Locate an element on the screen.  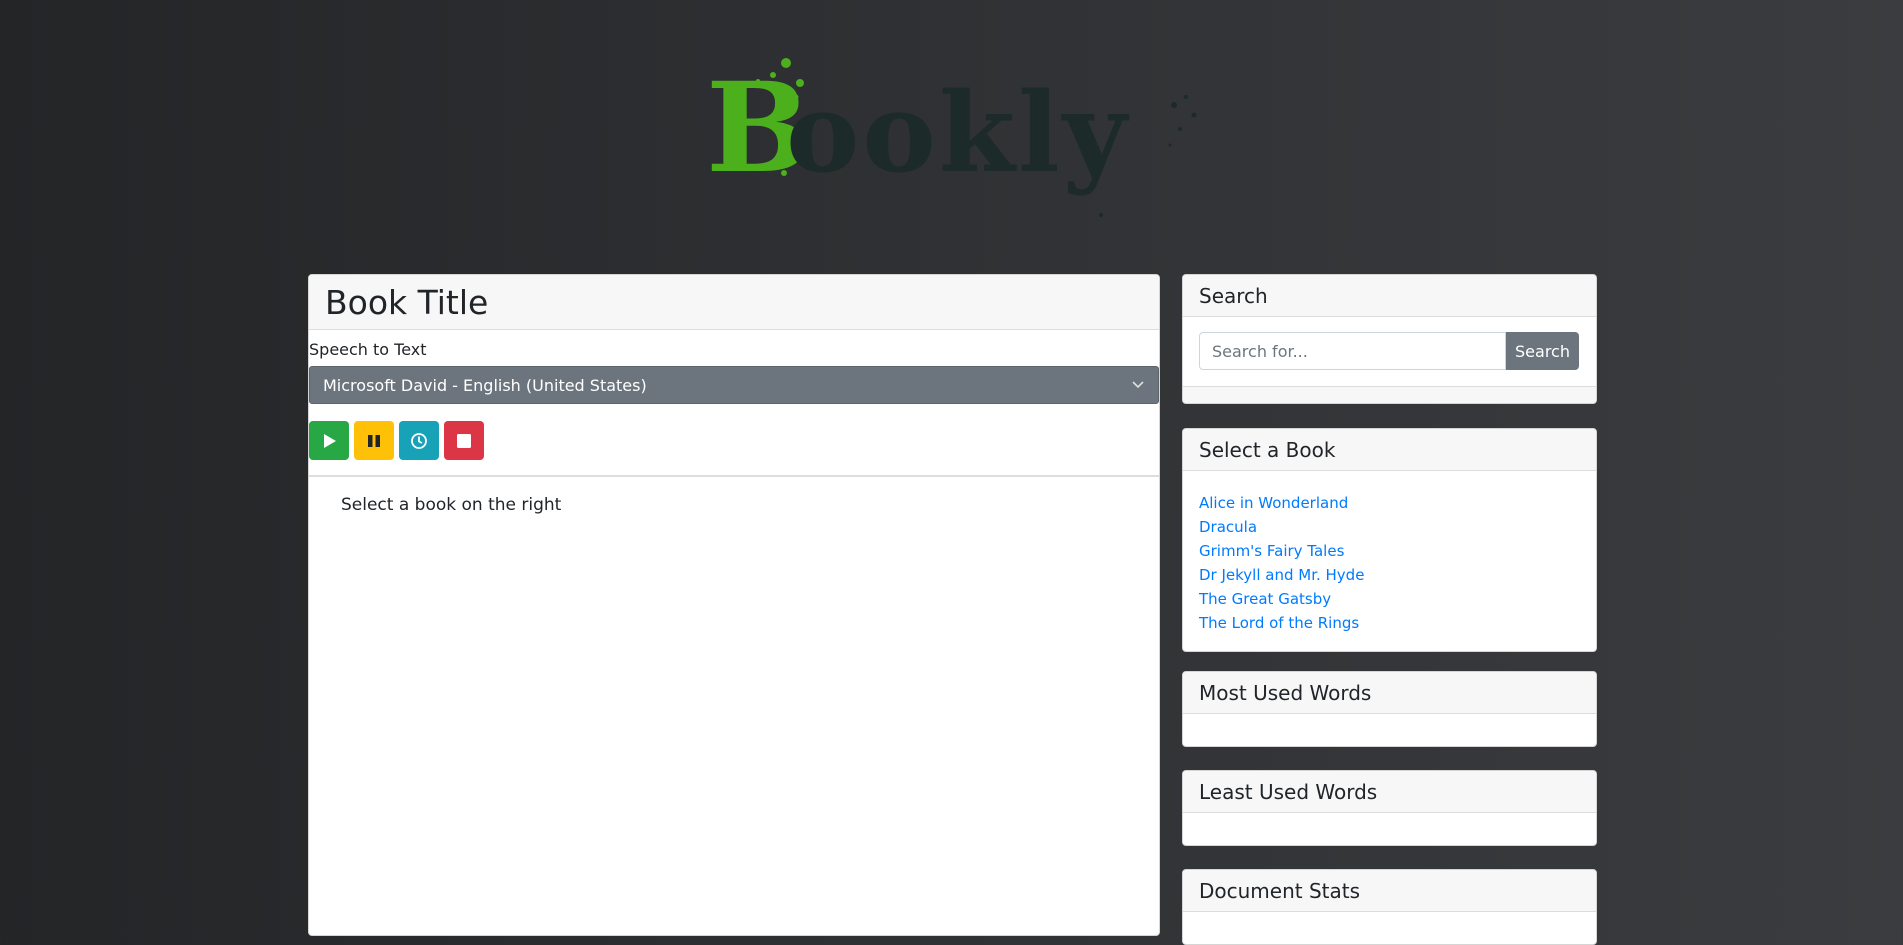
book-link-alice: Alice in Wonderland is located at coordinates (1389, 503).